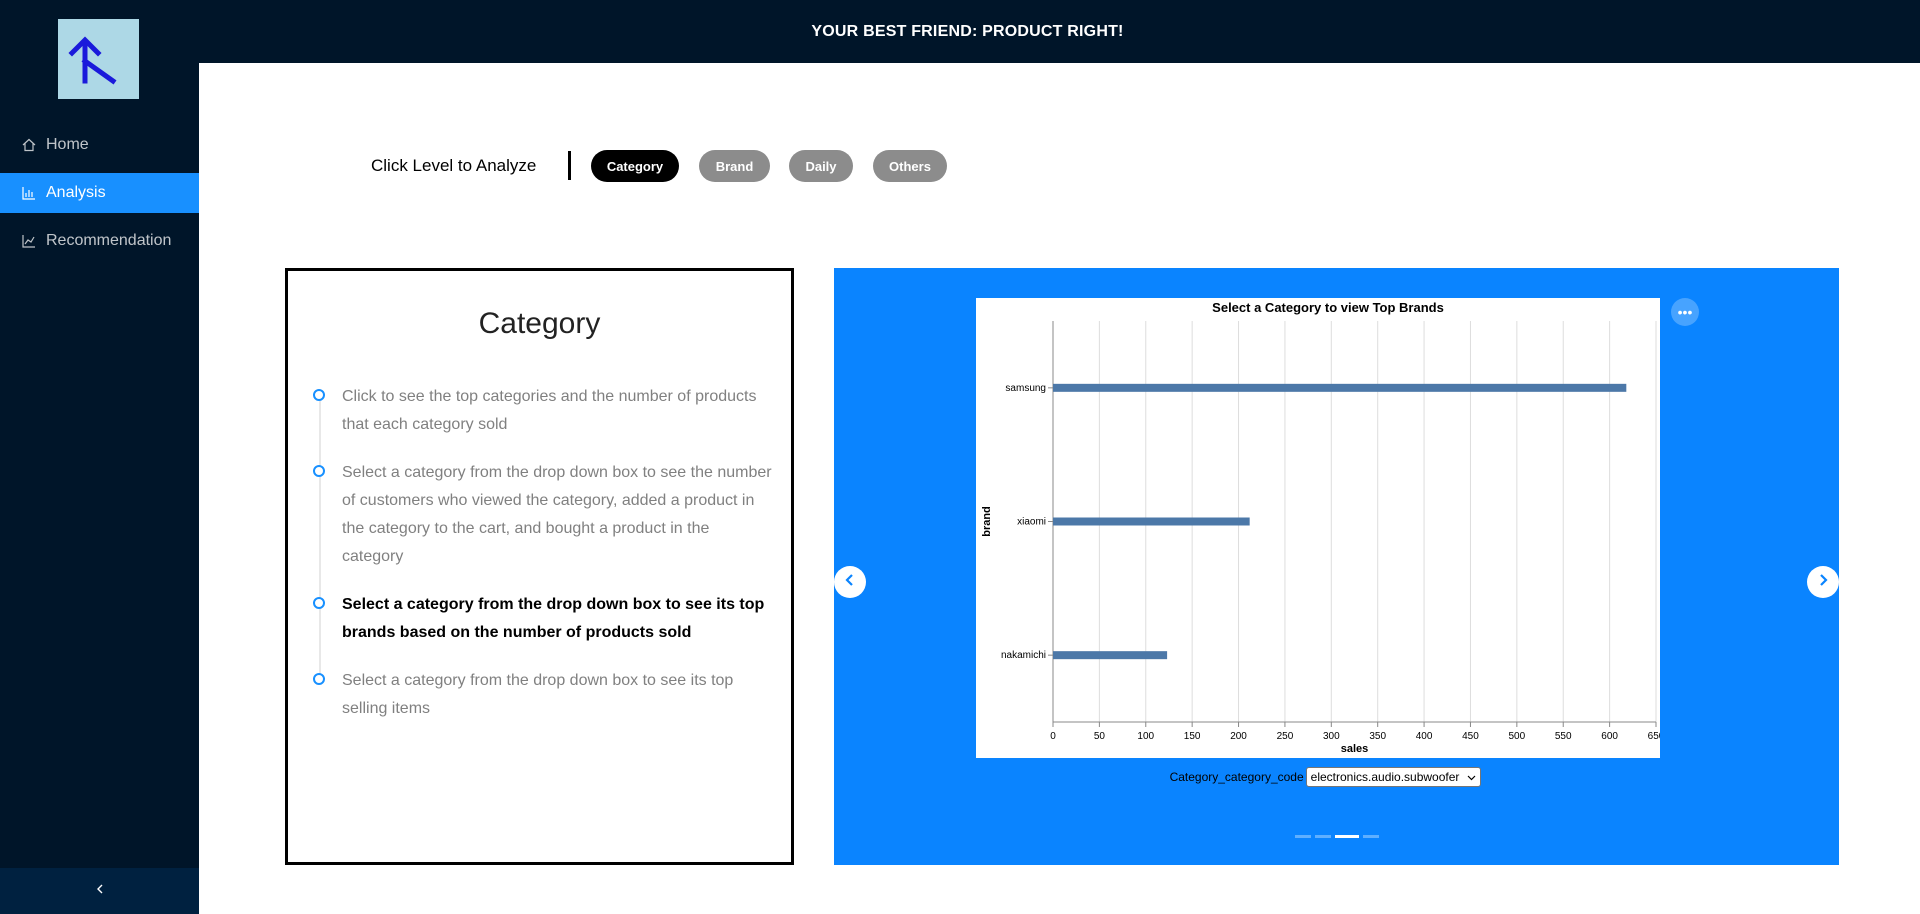 Image resolution: width=1920 pixels, height=914 pixels. I want to click on carousel-dots, so click(1336, 836).